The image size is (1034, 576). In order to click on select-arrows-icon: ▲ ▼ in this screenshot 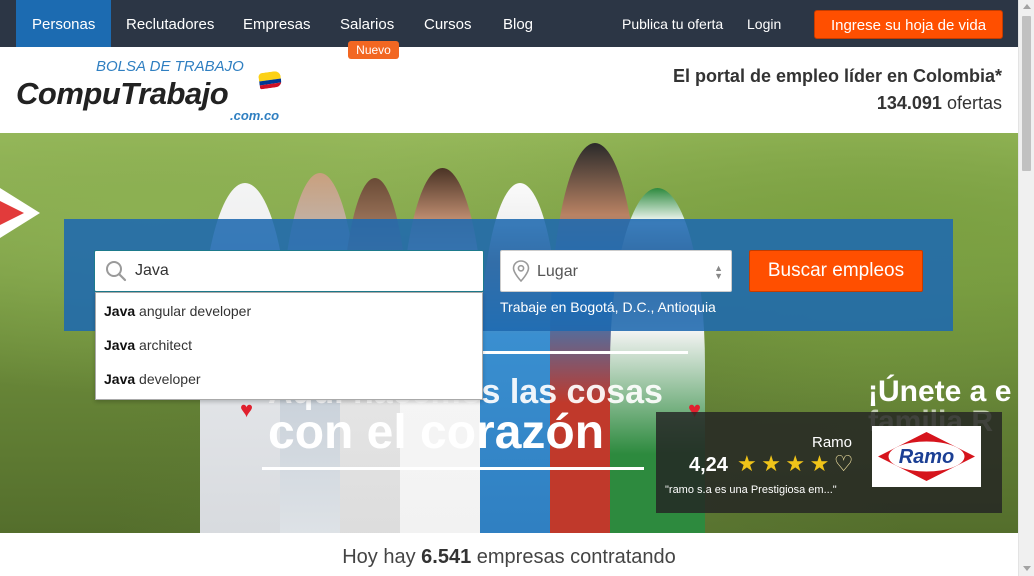, I will do `click(718, 272)`.